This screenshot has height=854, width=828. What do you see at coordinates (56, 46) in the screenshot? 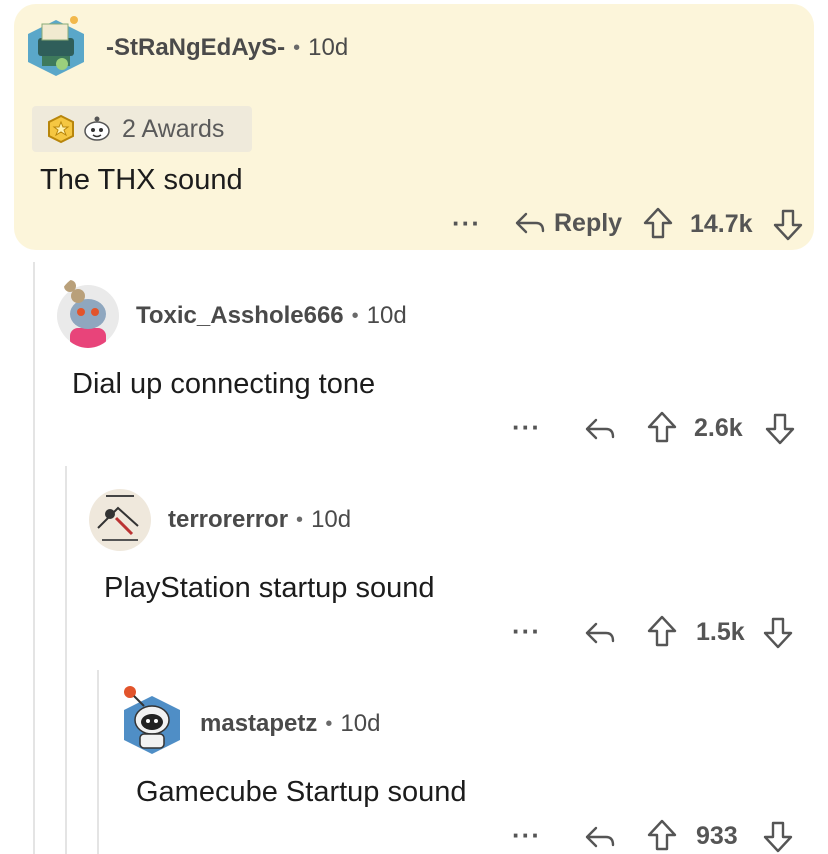
I see `typewriter-avatar-icon` at bounding box center [56, 46].